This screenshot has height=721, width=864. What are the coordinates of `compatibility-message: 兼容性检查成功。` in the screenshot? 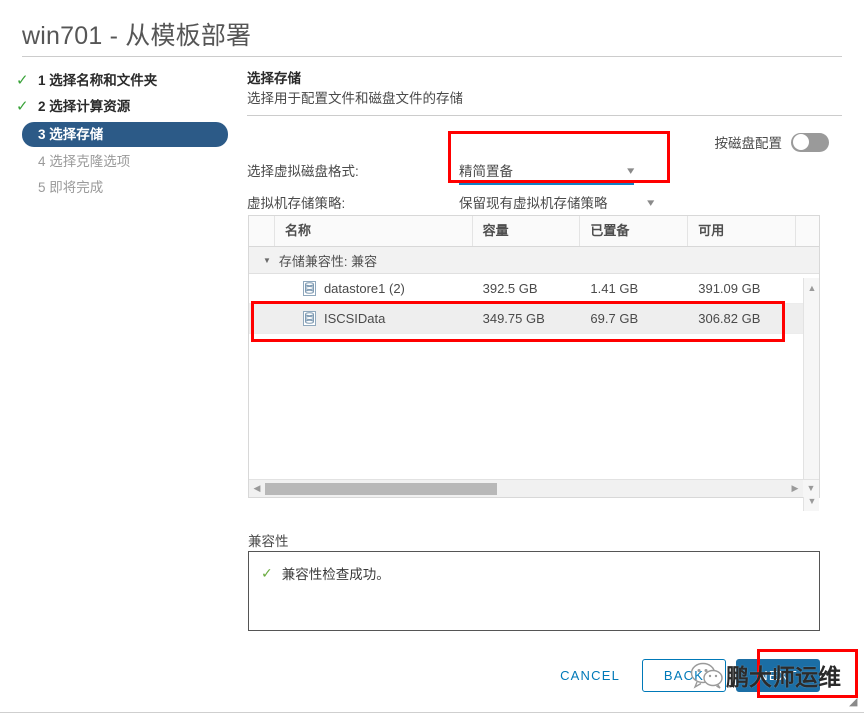 It's located at (335, 574).